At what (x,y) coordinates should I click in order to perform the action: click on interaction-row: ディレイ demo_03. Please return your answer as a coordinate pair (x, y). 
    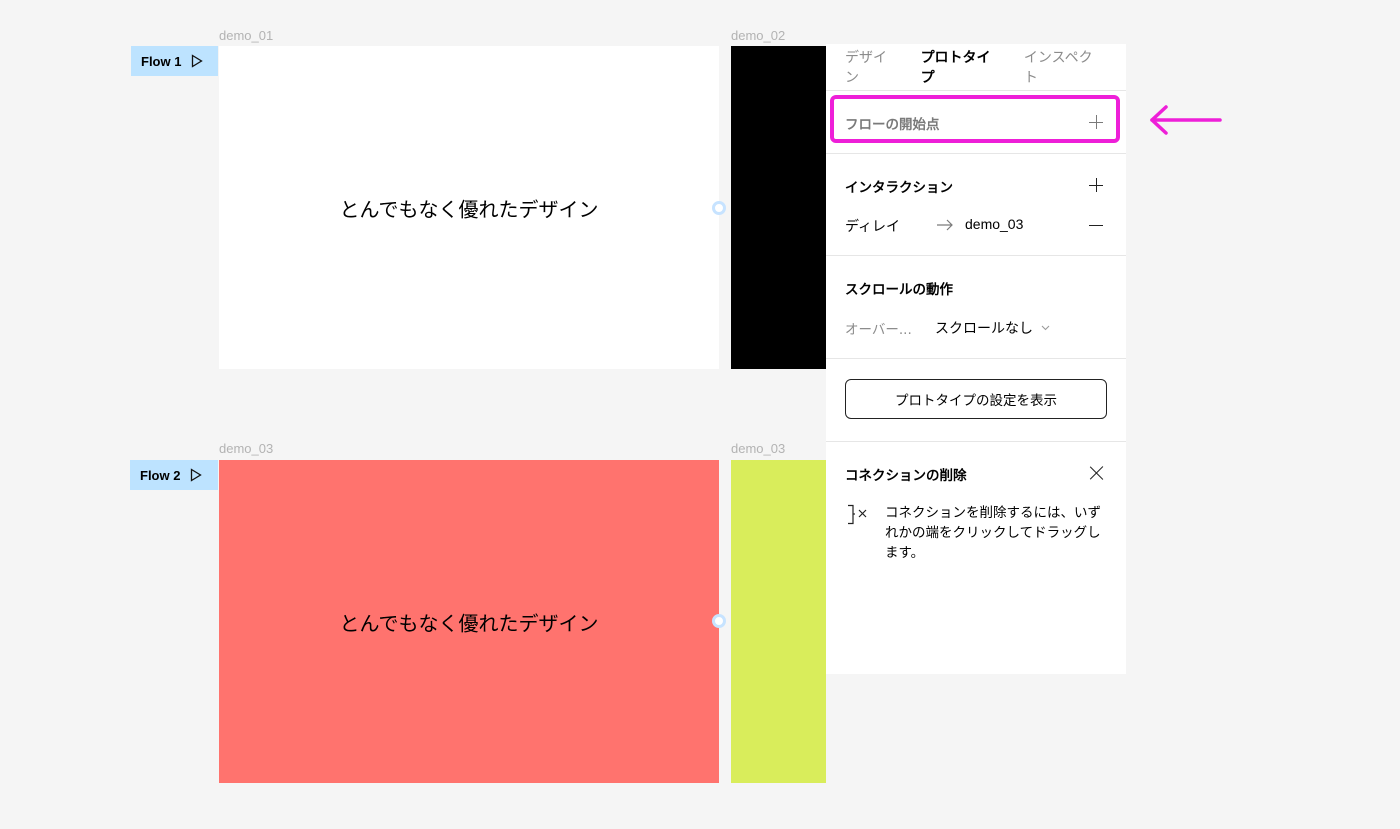
    Looking at the image, I should click on (976, 226).